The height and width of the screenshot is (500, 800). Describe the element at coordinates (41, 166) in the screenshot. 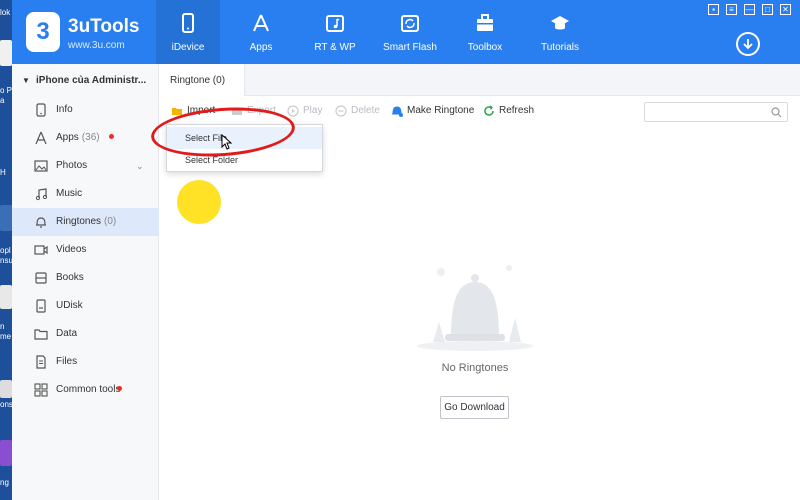

I see `photo-icon` at that location.